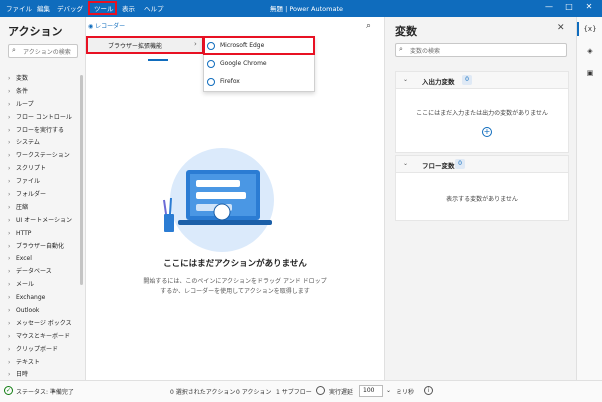  What do you see at coordinates (43, 169) in the screenshot?
I see `action-category: › スクリプト` at bounding box center [43, 169].